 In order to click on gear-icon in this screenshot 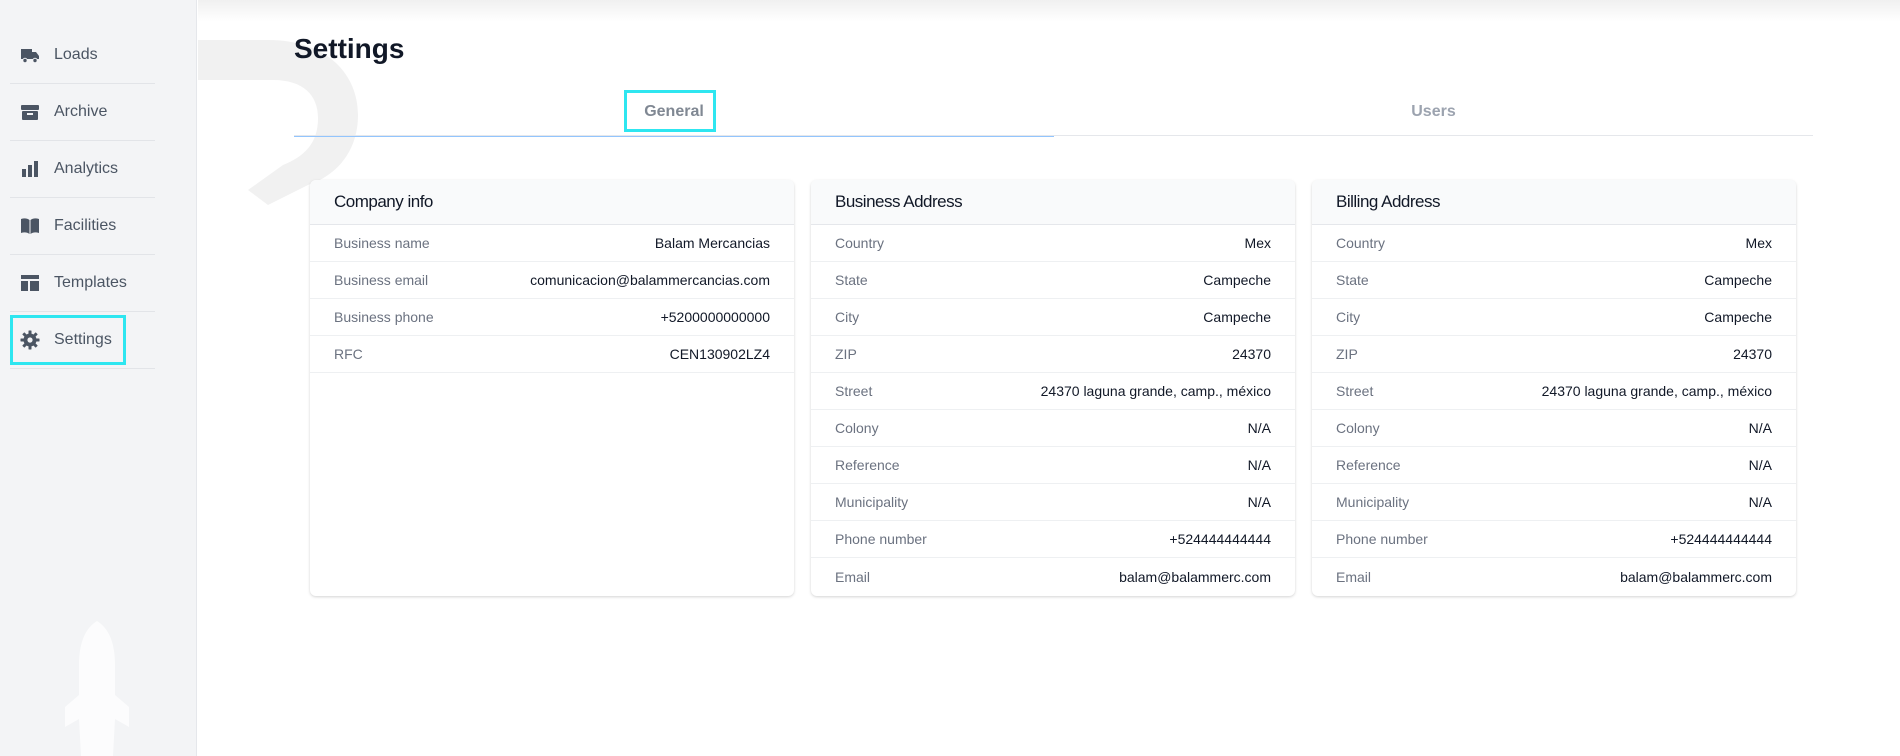, I will do `click(30, 340)`.